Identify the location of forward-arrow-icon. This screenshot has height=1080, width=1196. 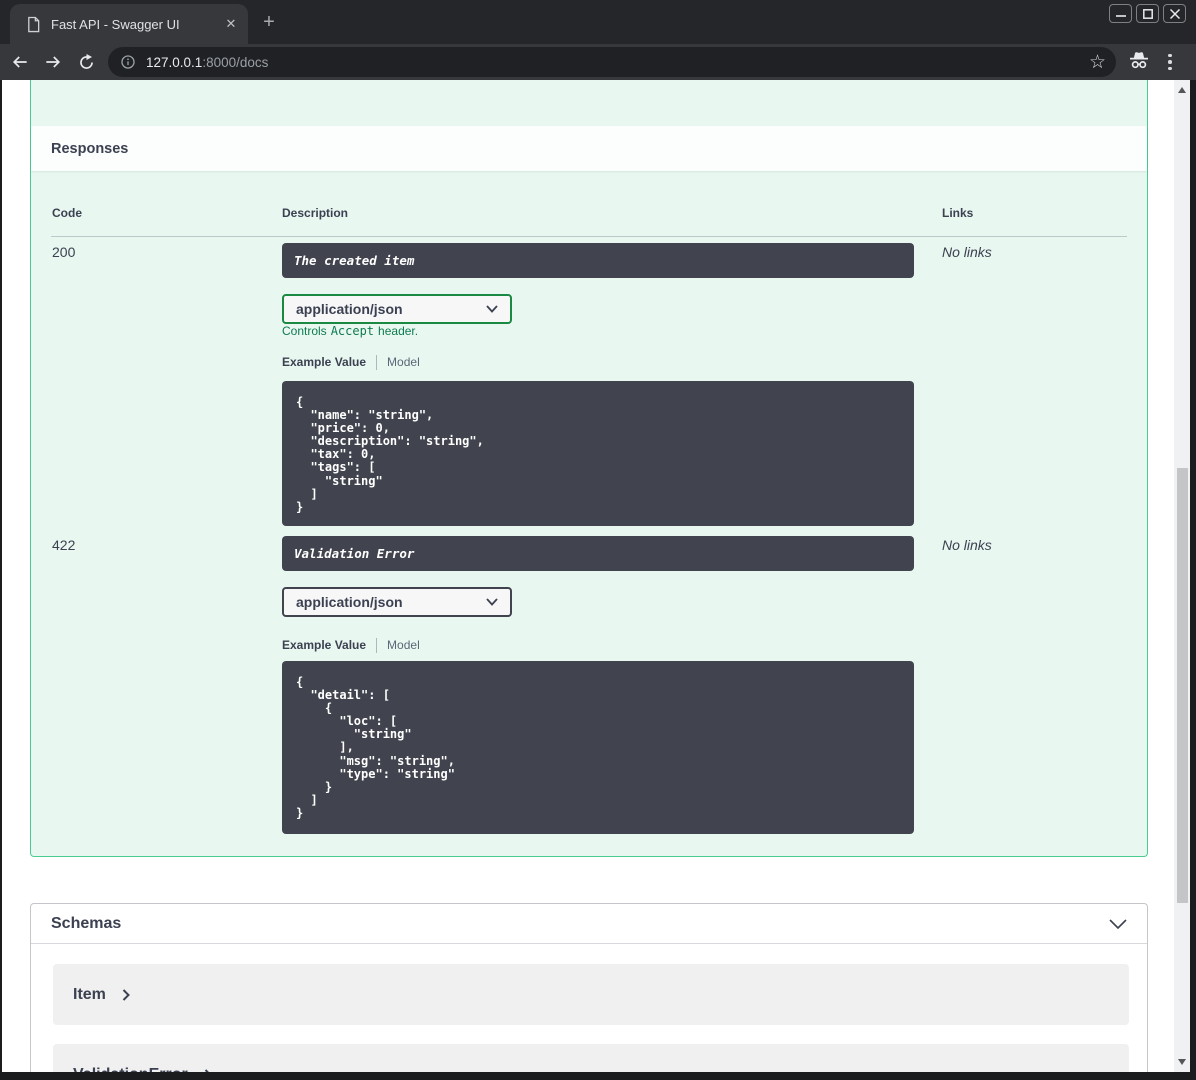
(53, 62).